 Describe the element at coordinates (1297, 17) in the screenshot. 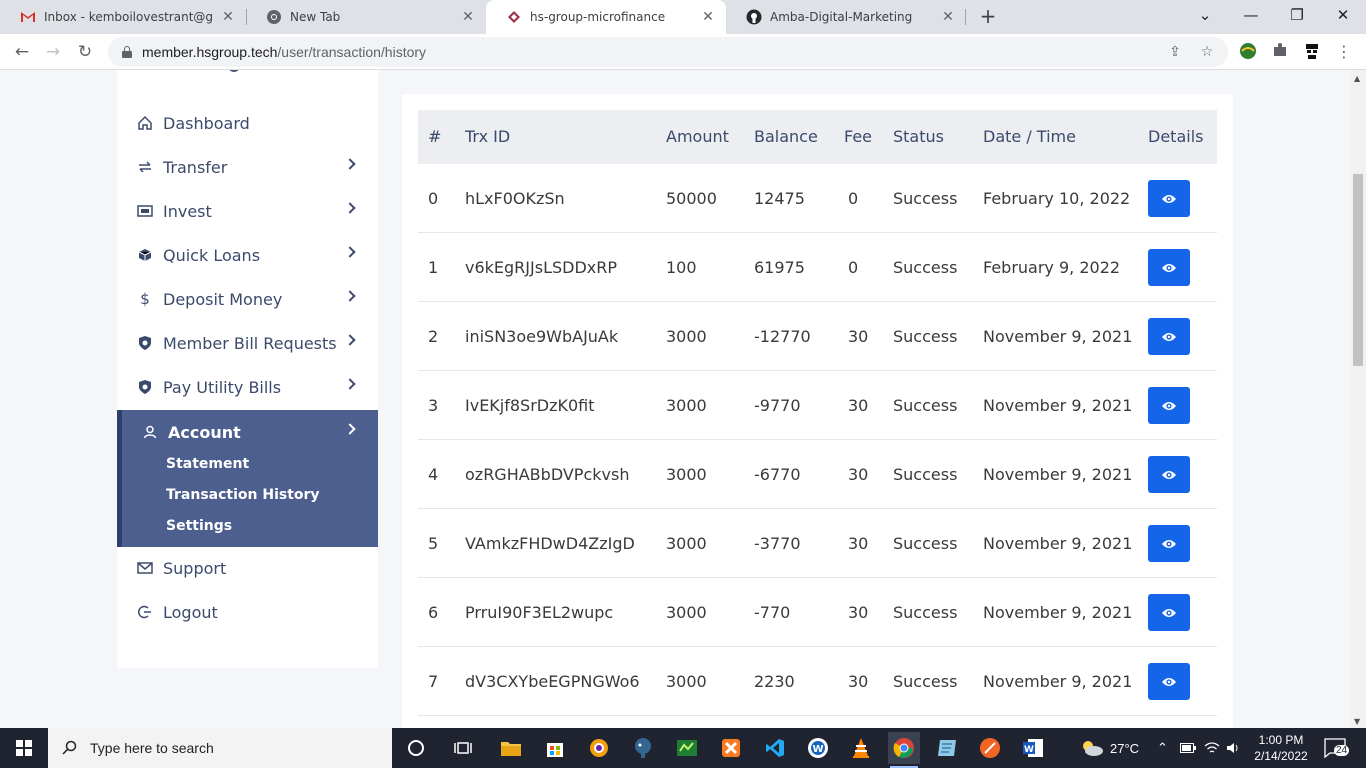

I see `restore-button: ❐` at that location.